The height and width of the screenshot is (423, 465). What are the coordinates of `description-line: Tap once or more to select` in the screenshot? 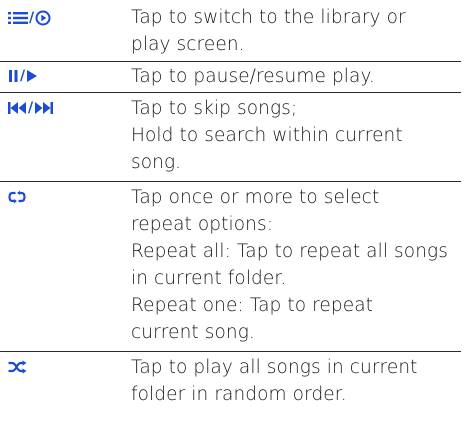 It's located at (255, 197).